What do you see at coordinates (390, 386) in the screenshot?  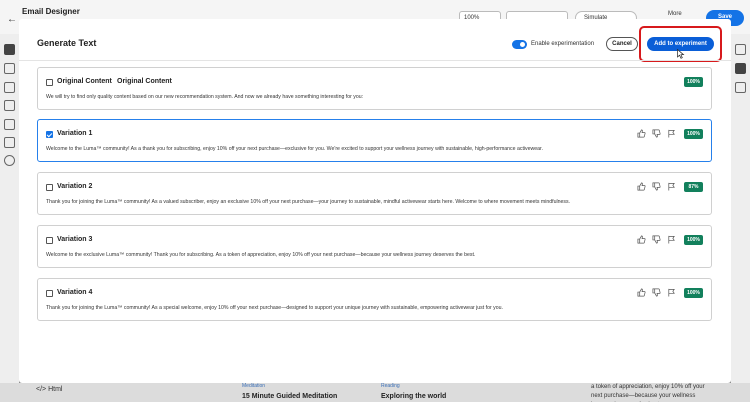 I see `card-tag: Reading` at bounding box center [390, 386].